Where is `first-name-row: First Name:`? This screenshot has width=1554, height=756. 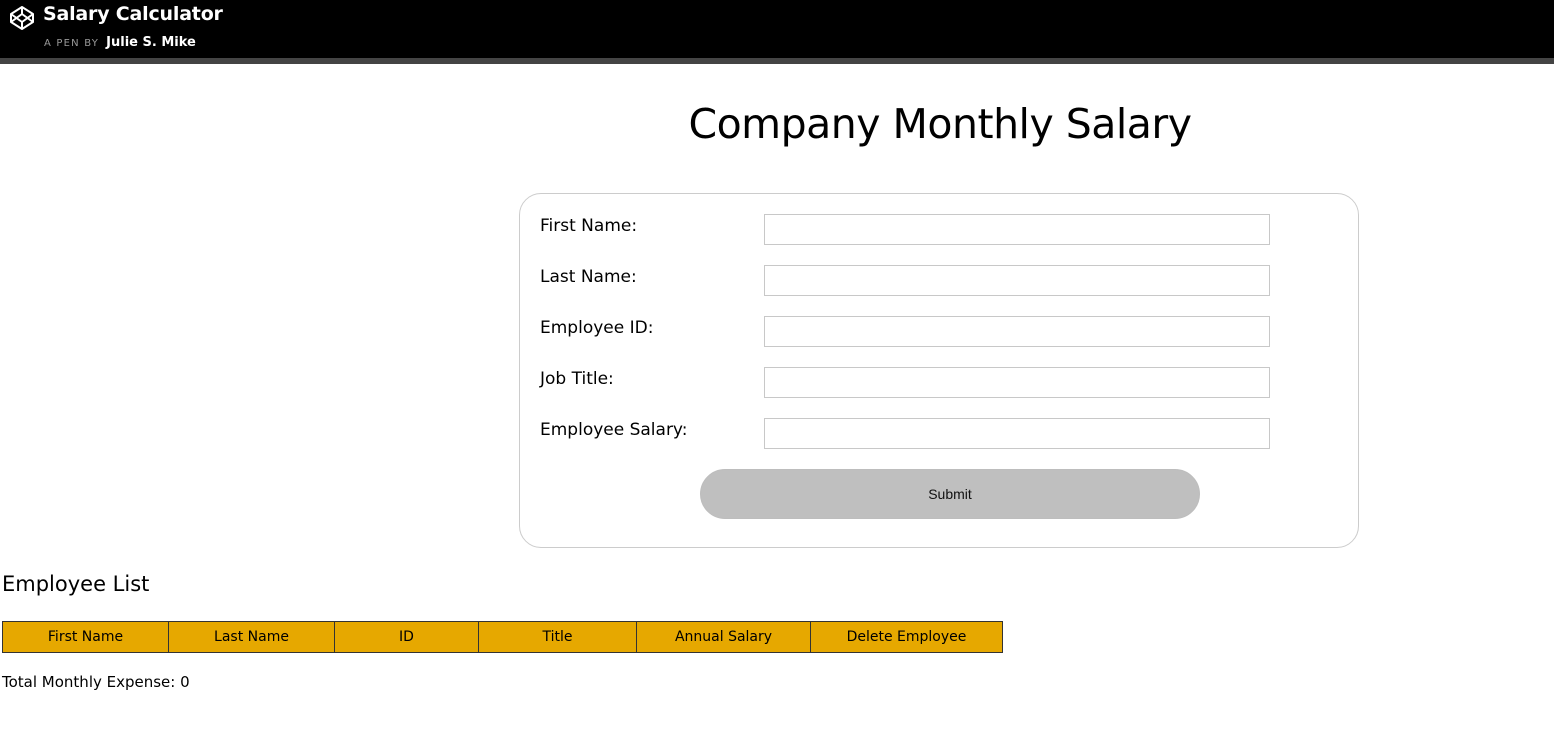
first-name-row: First Name: is located at coordinates (905, 229).